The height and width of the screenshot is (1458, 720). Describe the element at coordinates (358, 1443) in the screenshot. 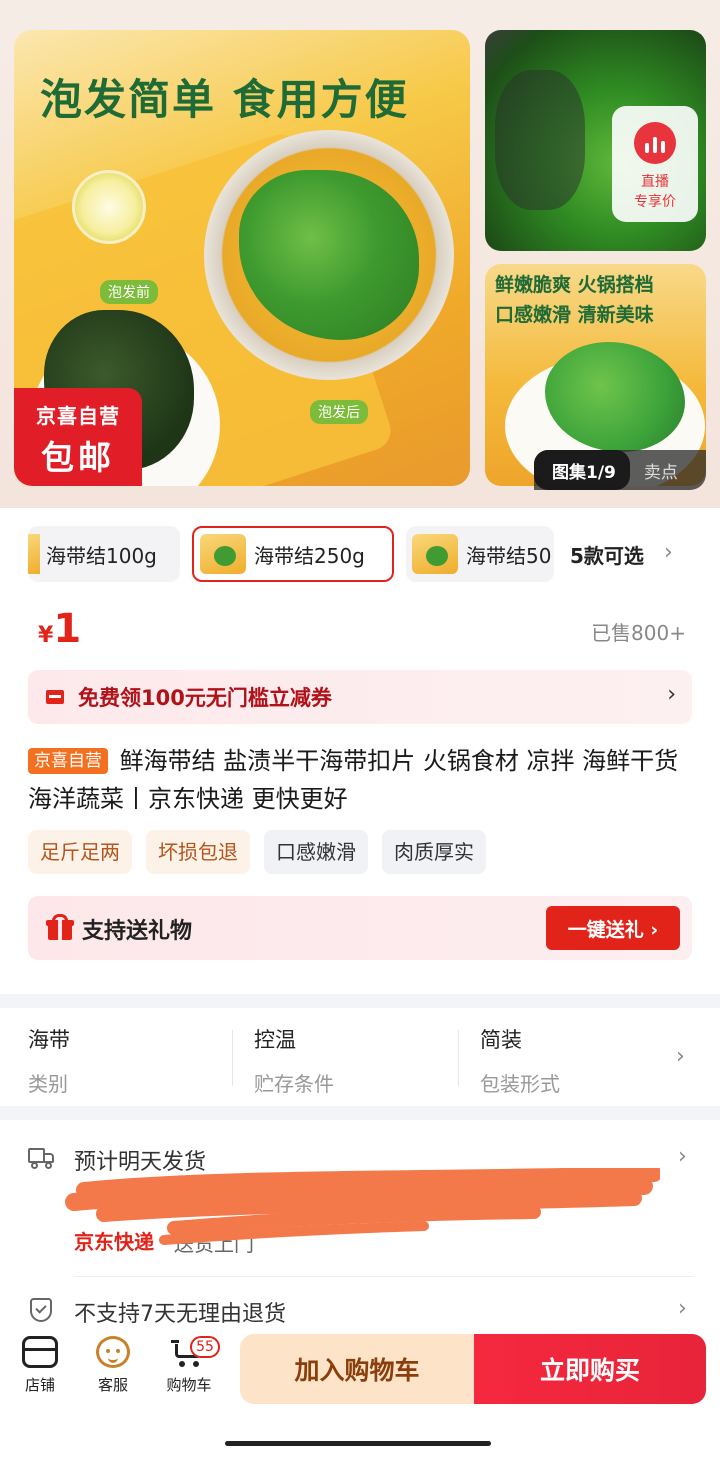

I see `home-indicator` at that location.